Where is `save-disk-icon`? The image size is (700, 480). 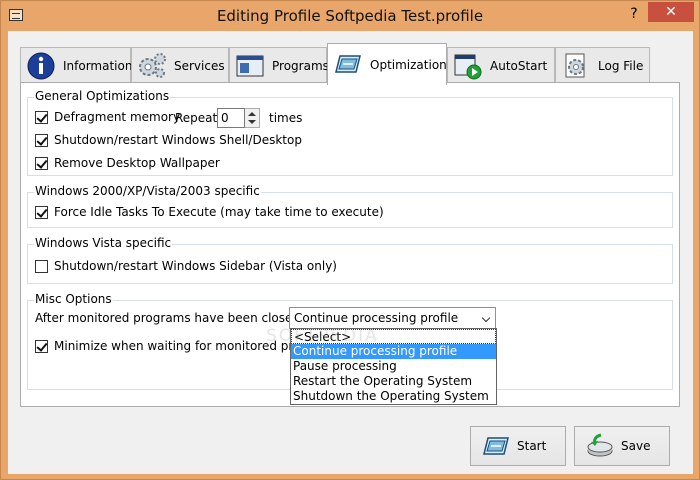 save-disk-icon is located at coordinates (600, 446).